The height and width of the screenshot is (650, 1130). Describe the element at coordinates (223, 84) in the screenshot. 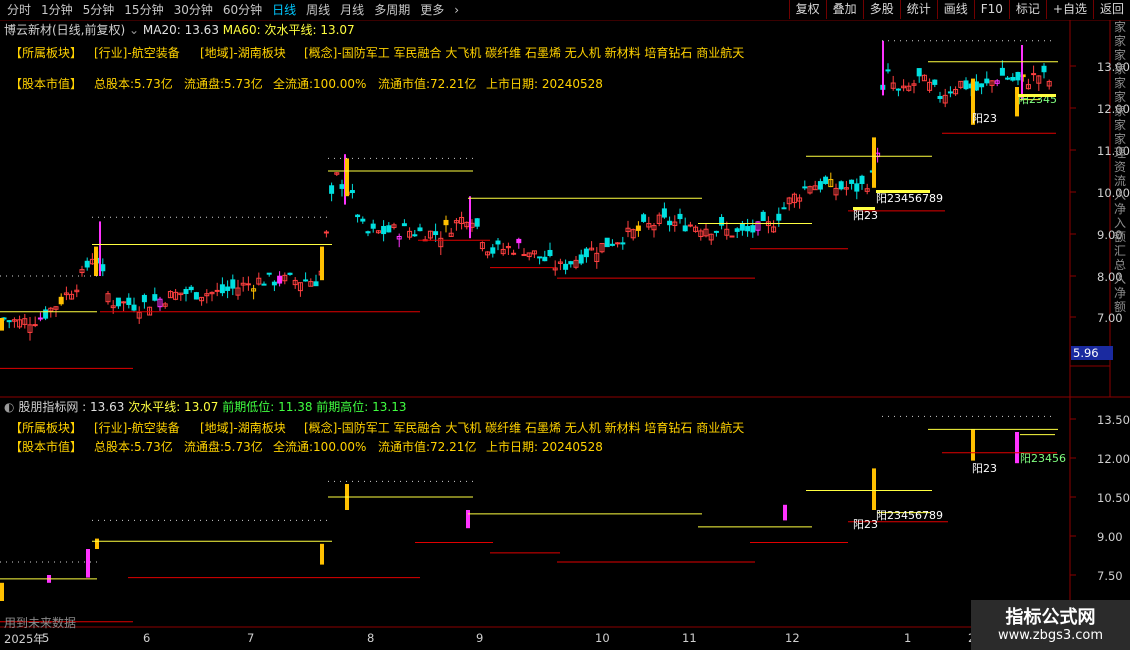

I see `float-shares: 流通盘:5.73亿` at that location.